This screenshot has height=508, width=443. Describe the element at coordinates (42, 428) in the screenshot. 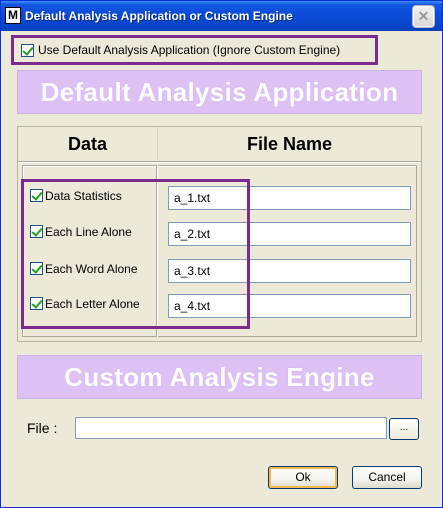

I see `custom-file-label: File :` at that location.